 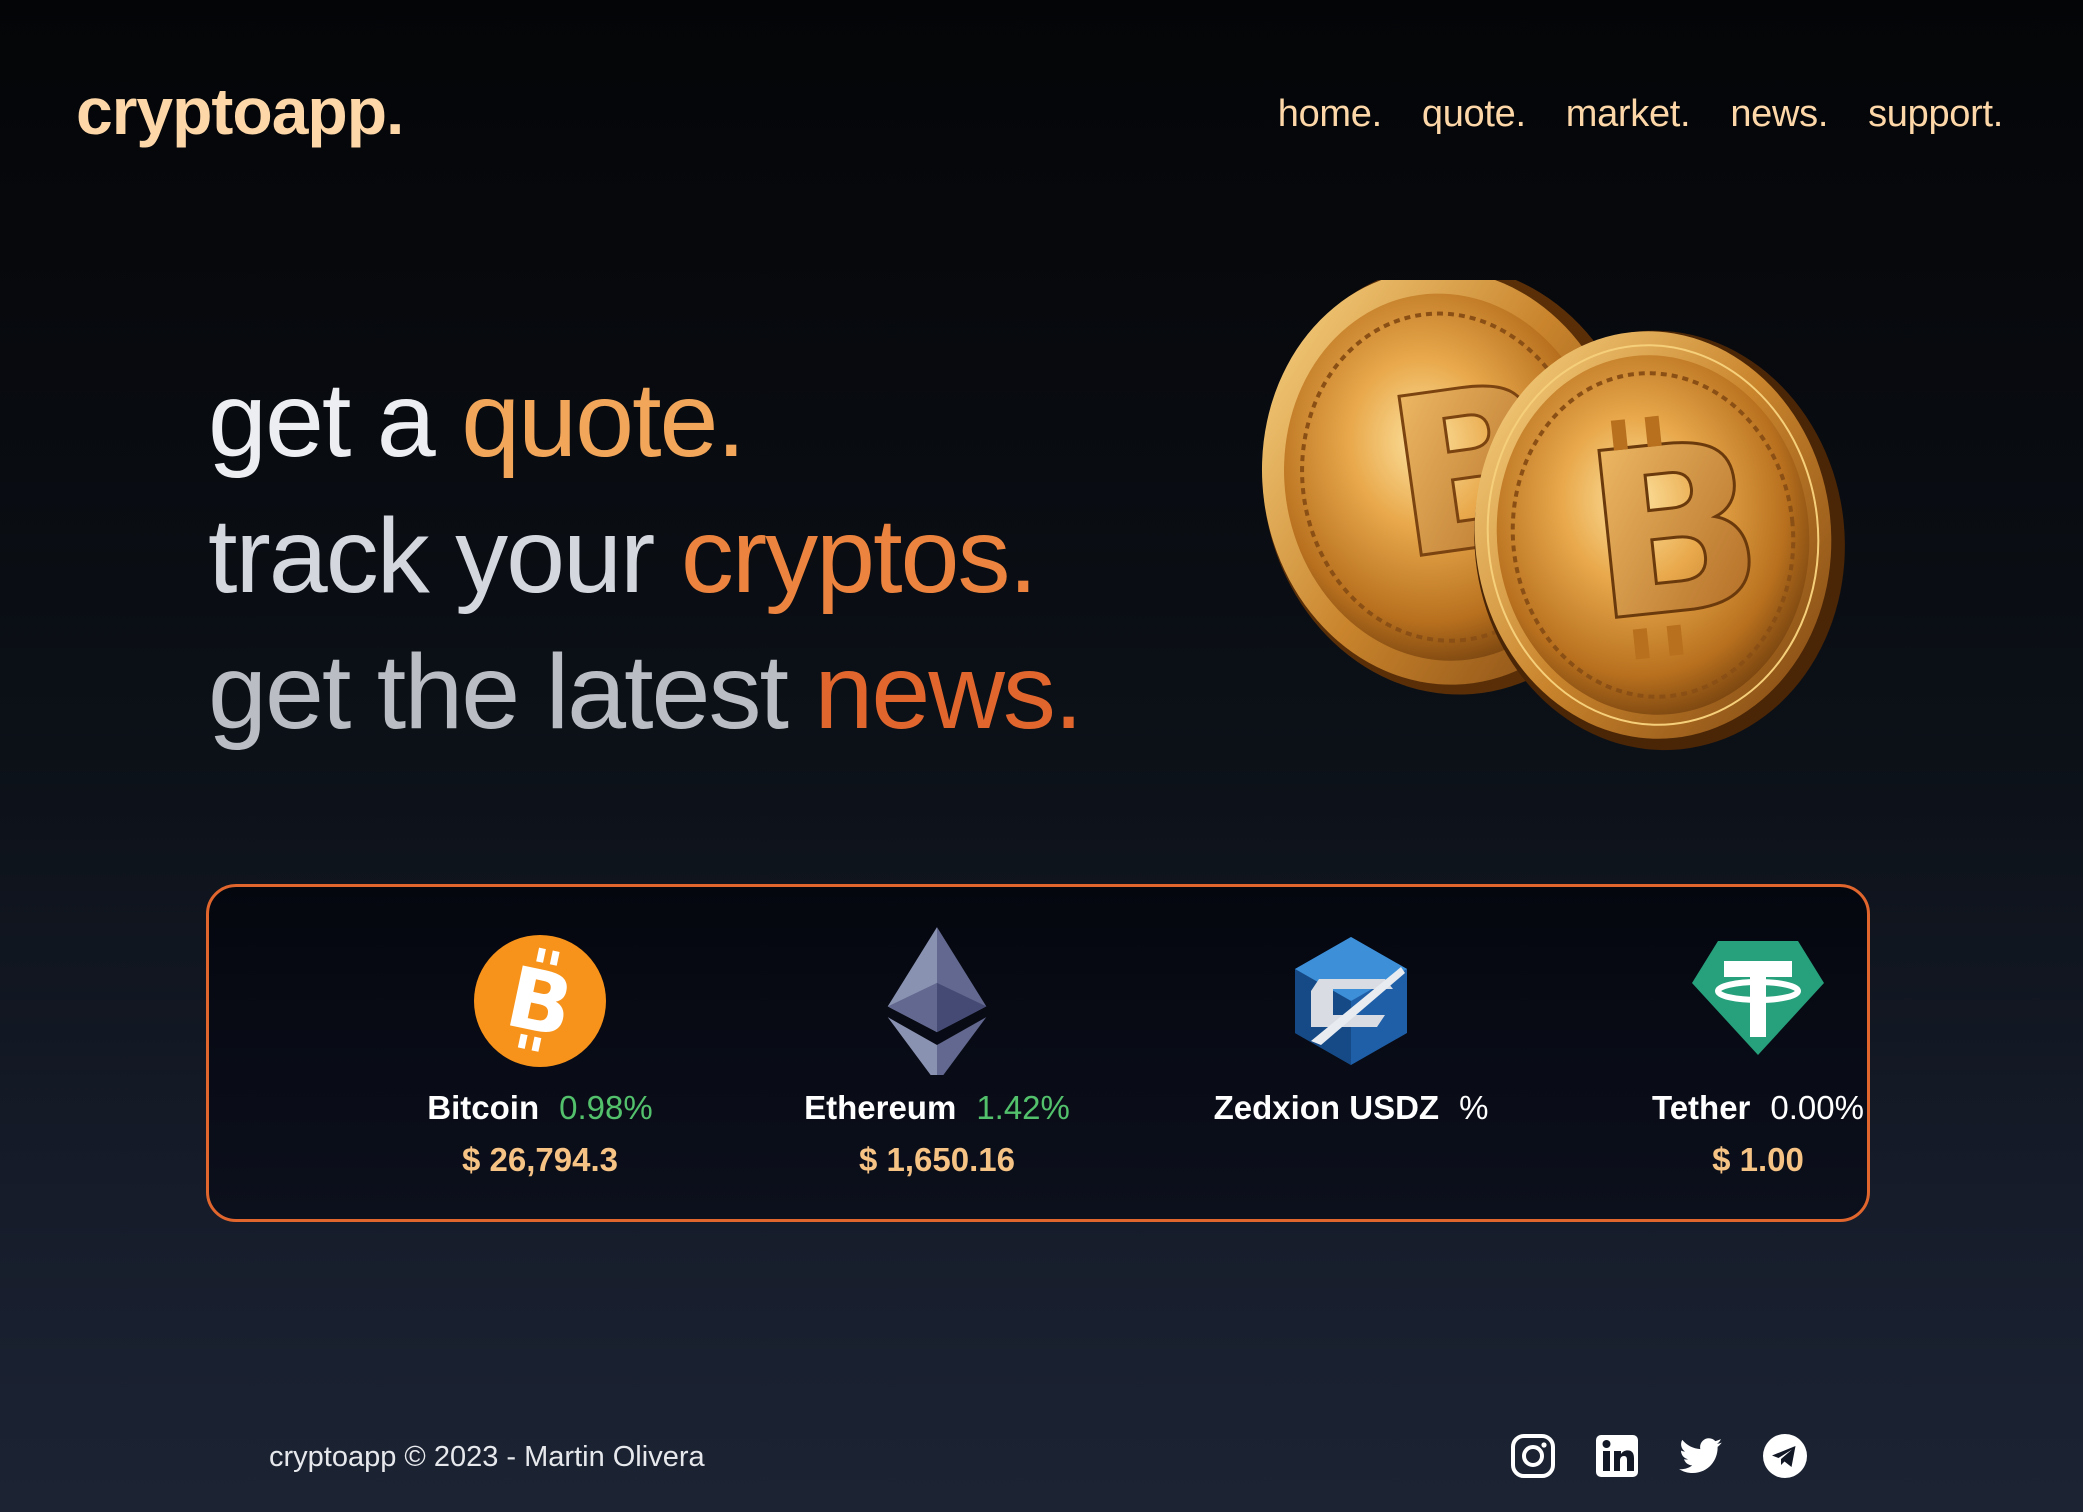 I want to click on coin-change: 0.00%, so click(x=1817, y=1107).